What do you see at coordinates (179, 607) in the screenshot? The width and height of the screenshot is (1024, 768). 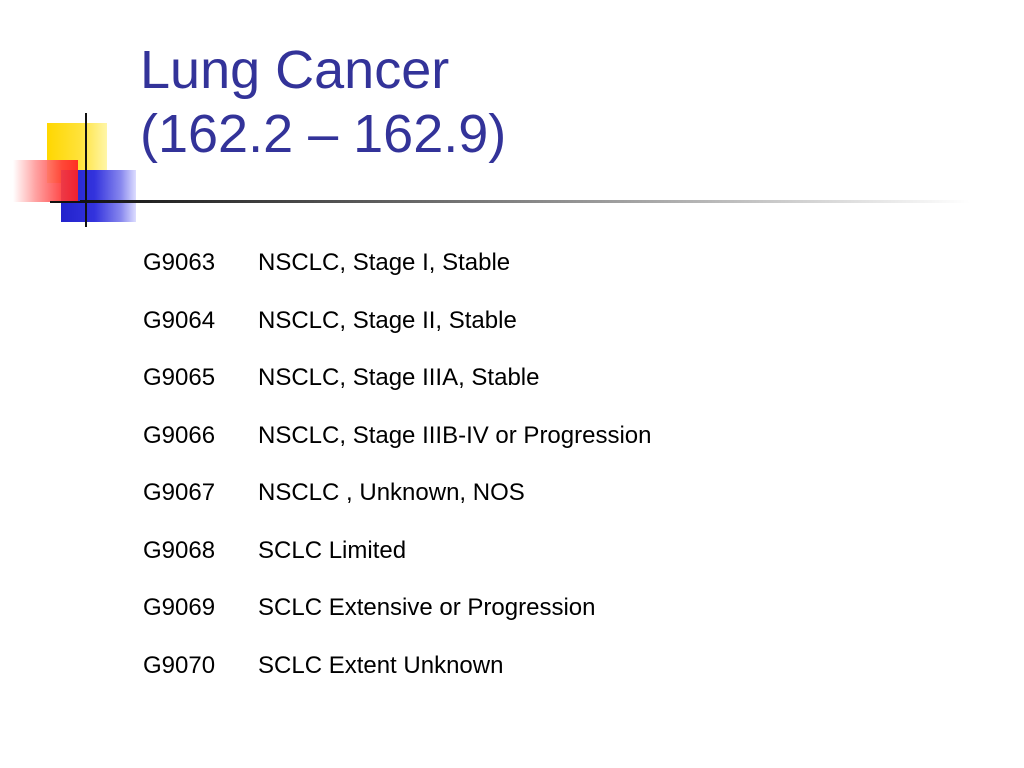 I see `item-code: G9069` at bounding box center [179, 607].